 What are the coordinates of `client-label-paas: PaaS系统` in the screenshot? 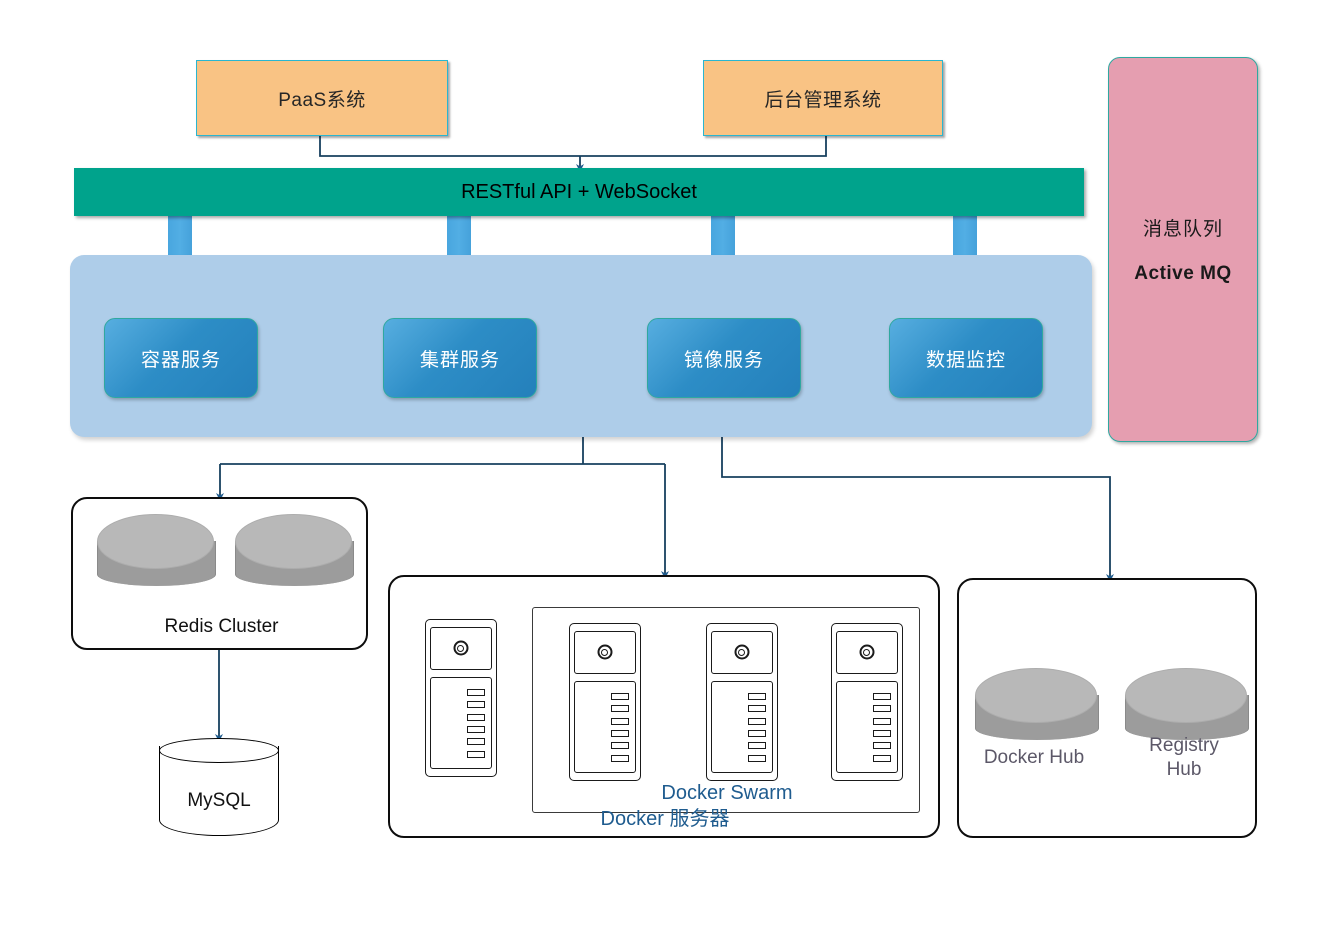 It's located at (322, 100).